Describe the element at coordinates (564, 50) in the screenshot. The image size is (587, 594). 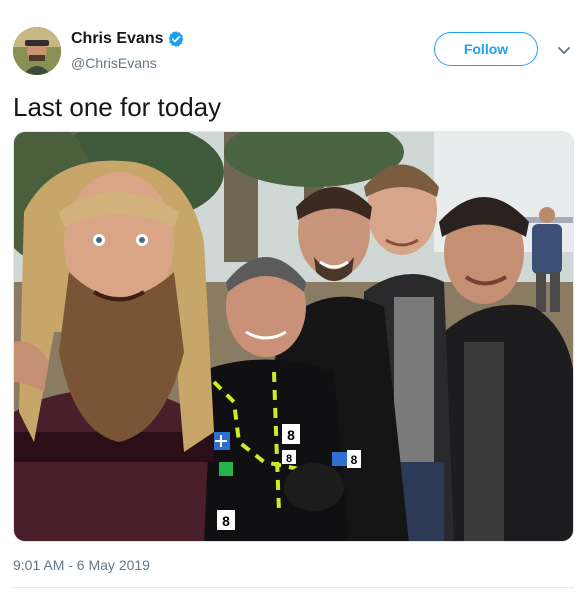
I see `chevron-down-icon` at that location.